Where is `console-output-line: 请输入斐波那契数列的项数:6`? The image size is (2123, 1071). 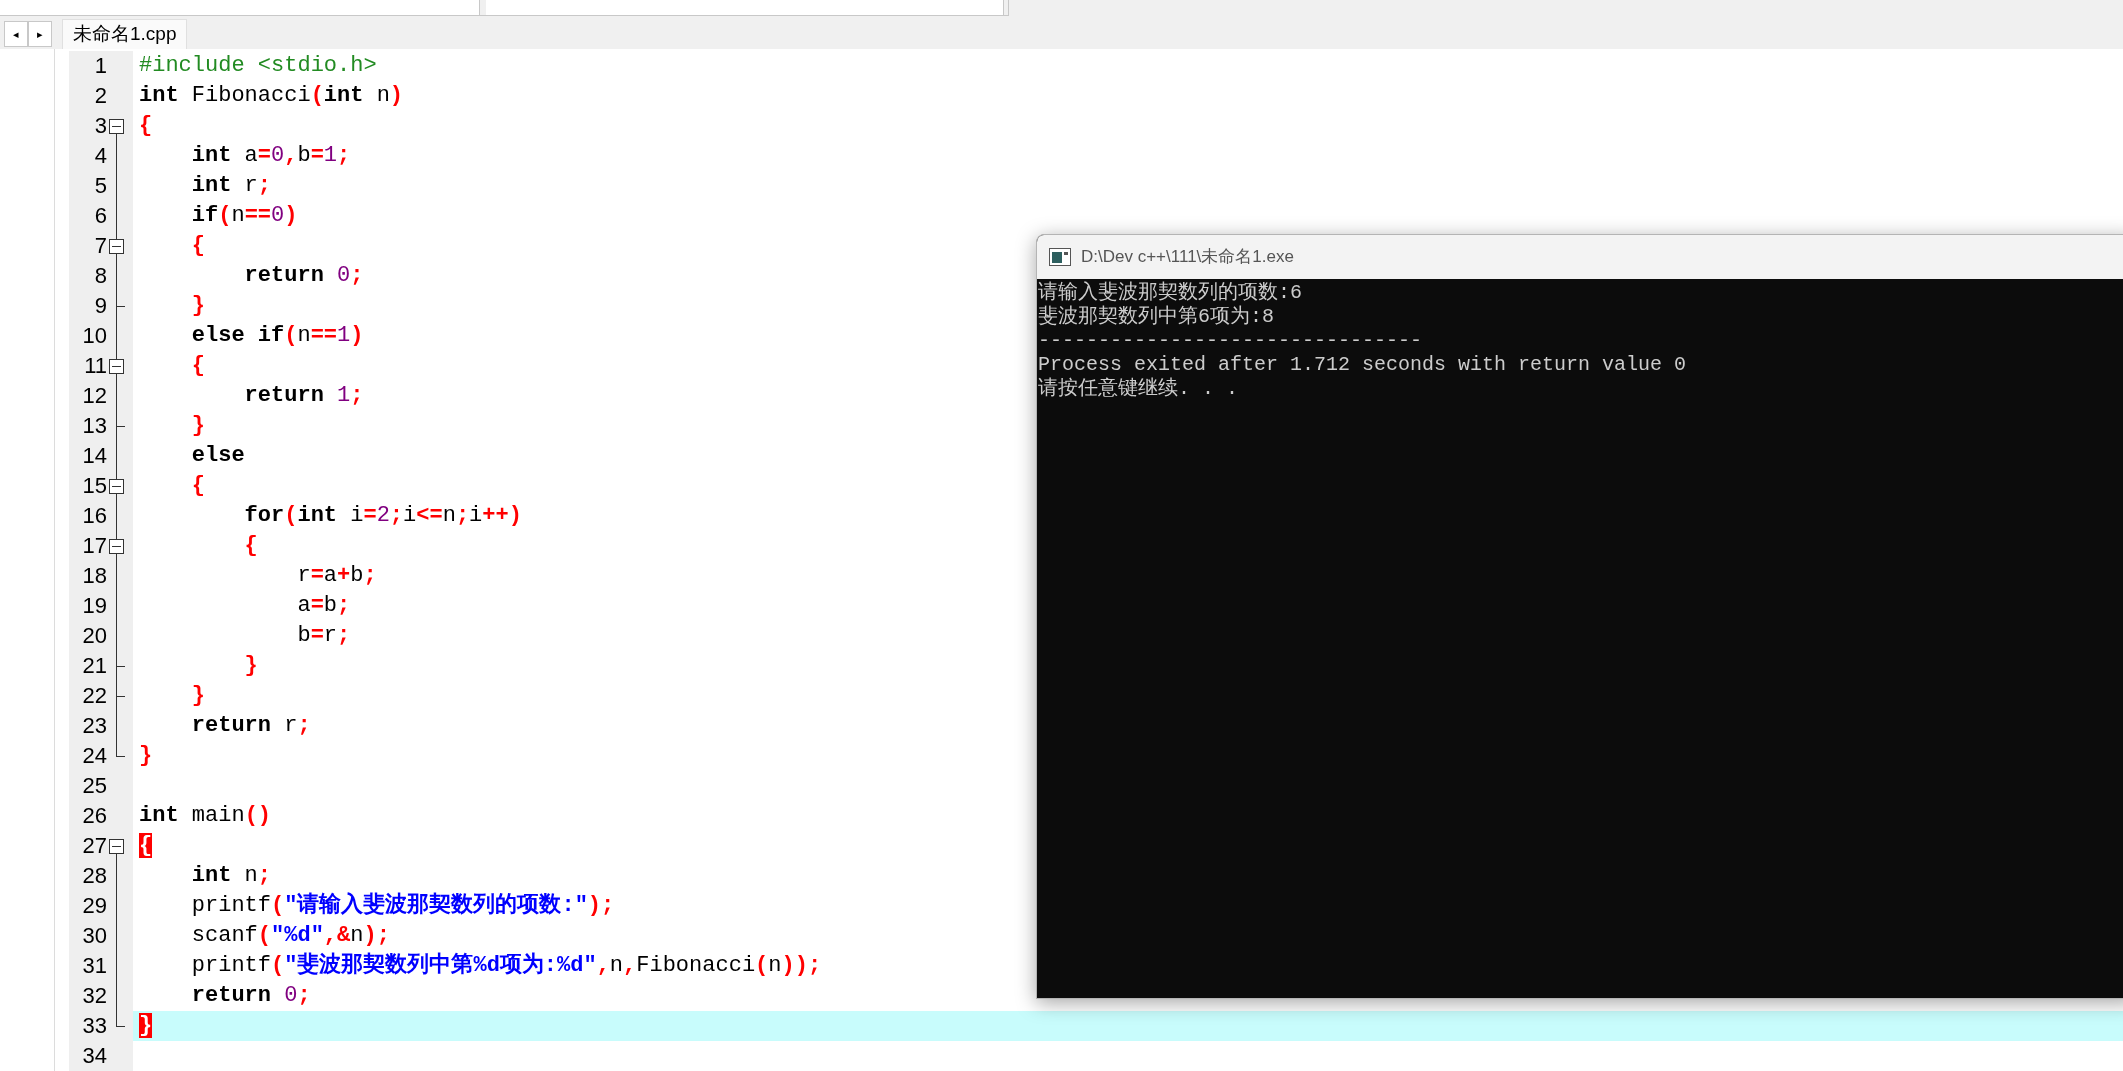 console-output-line: 请输入斐波那契数列的项数:6 is located at coordinates (1170, 293).